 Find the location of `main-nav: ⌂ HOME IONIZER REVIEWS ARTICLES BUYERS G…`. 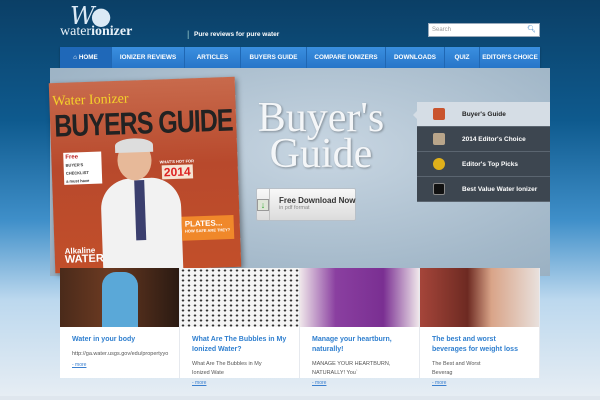

main-nav: ⌂ HOME IONIZER REVIEWS ARTICLES BUYERS G… is located at coordinates (300, 57).